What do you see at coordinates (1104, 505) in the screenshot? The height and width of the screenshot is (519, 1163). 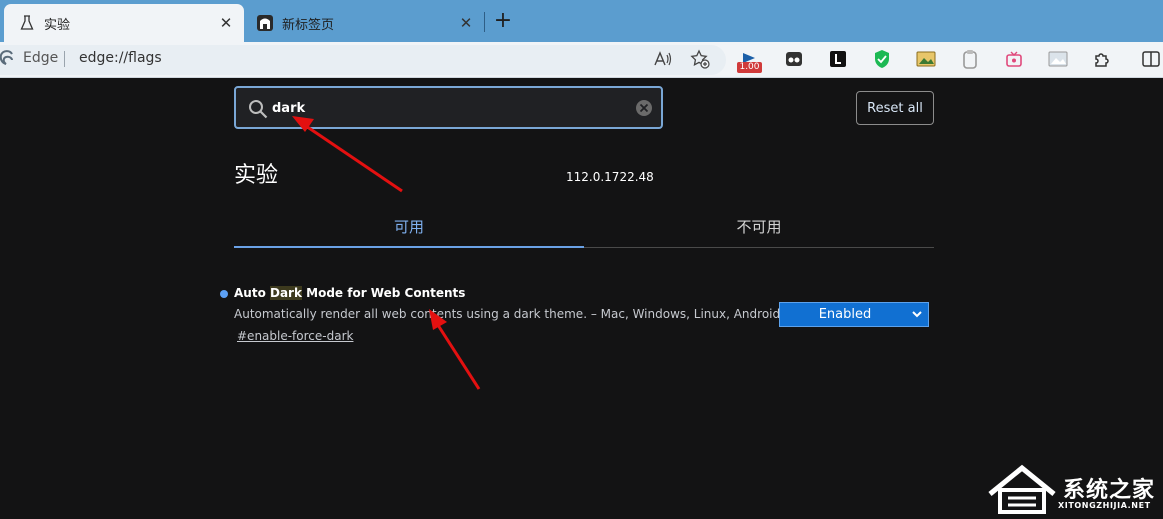 I see `watermark-url: XITONGZHIJIA.NET` at bounding box center [1104, 505].